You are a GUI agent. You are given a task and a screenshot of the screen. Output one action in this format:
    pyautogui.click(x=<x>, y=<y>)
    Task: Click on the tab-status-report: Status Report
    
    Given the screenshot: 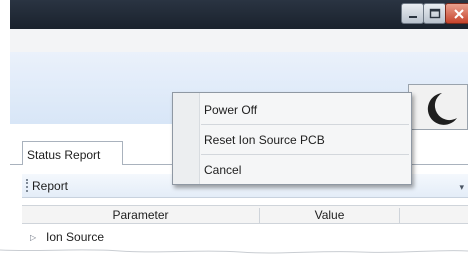 What is the action you would take?
    pyautogui.click(x=72, y=153)
    